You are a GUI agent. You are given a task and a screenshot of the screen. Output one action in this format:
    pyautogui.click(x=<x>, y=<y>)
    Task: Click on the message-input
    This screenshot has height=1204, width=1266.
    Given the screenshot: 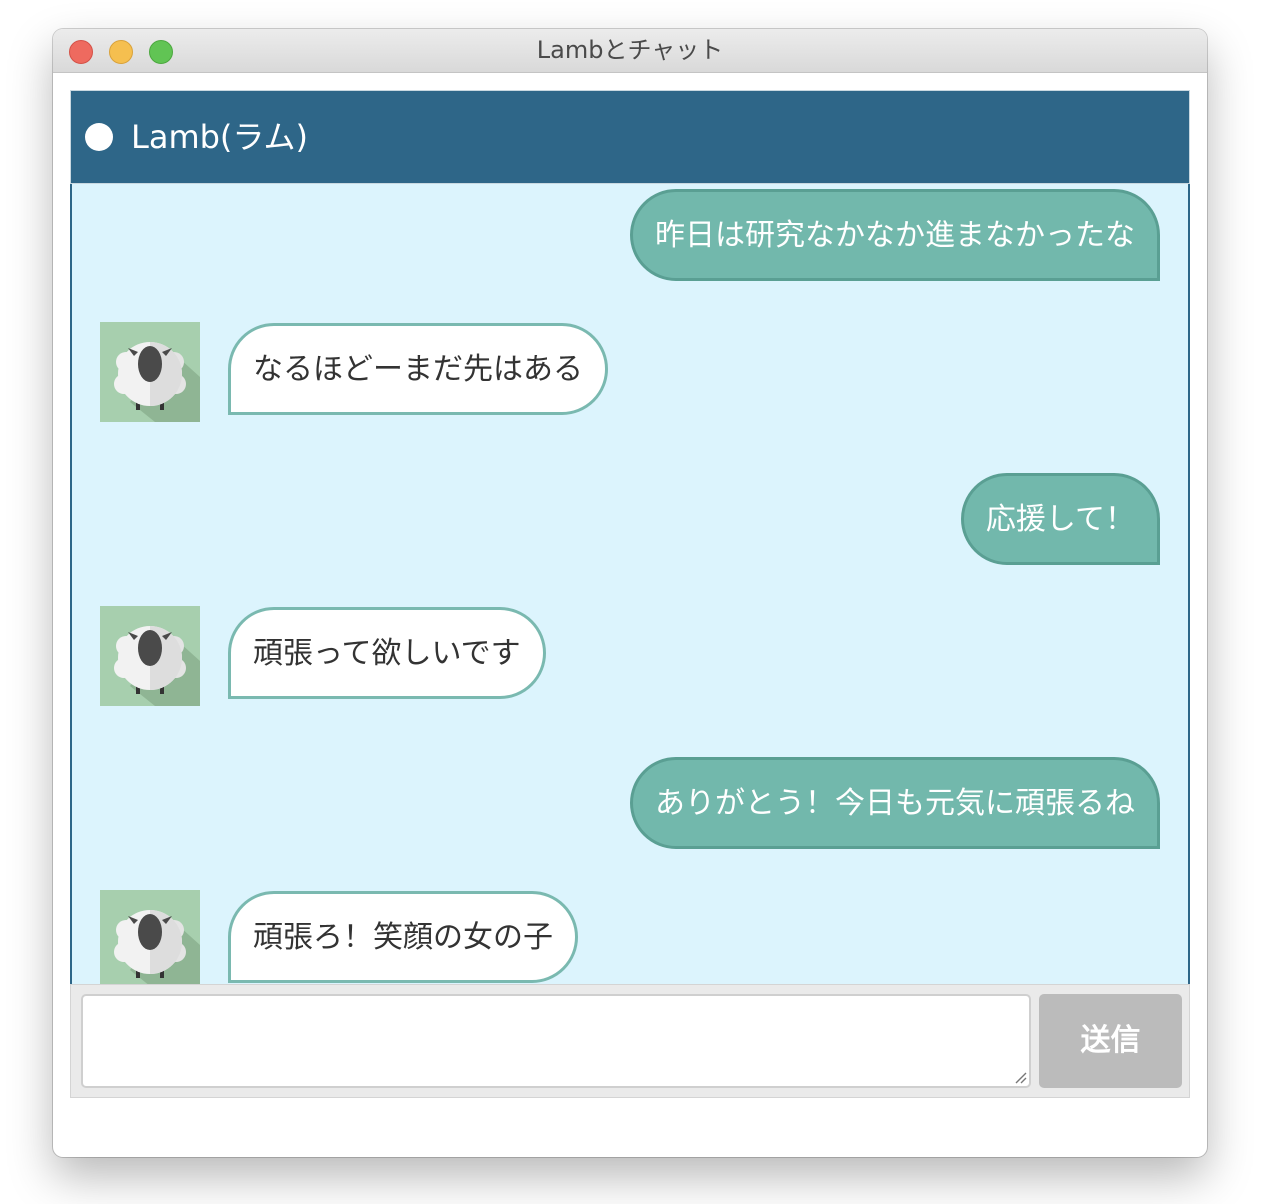 What is the action you would take?
    pyautogui.click(x=556, y=1041)
    